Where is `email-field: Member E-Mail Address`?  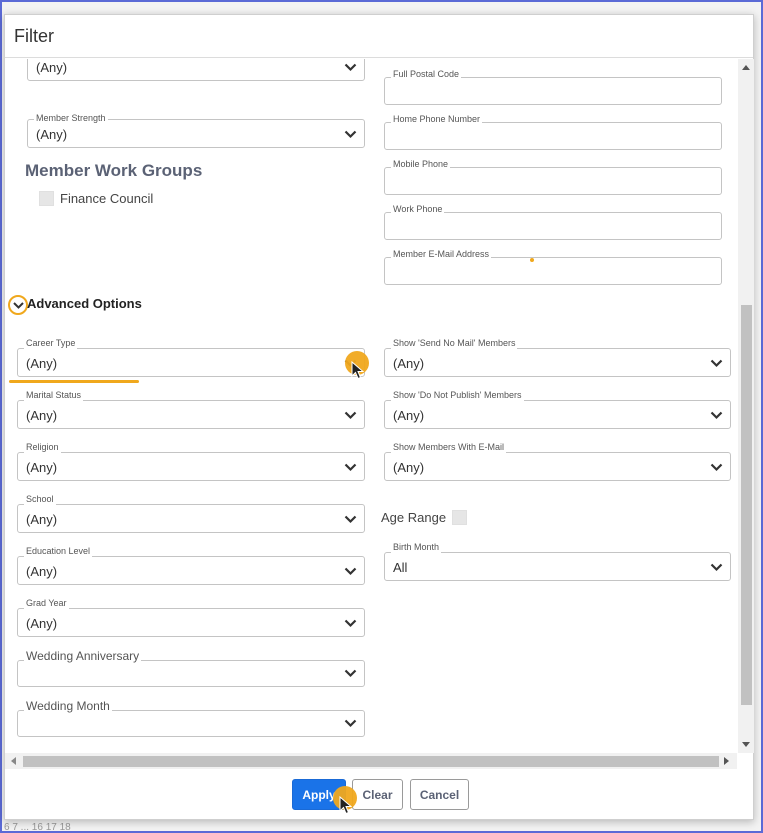 email-field: Member E-Mail Address is located at coordinates (553, 267).